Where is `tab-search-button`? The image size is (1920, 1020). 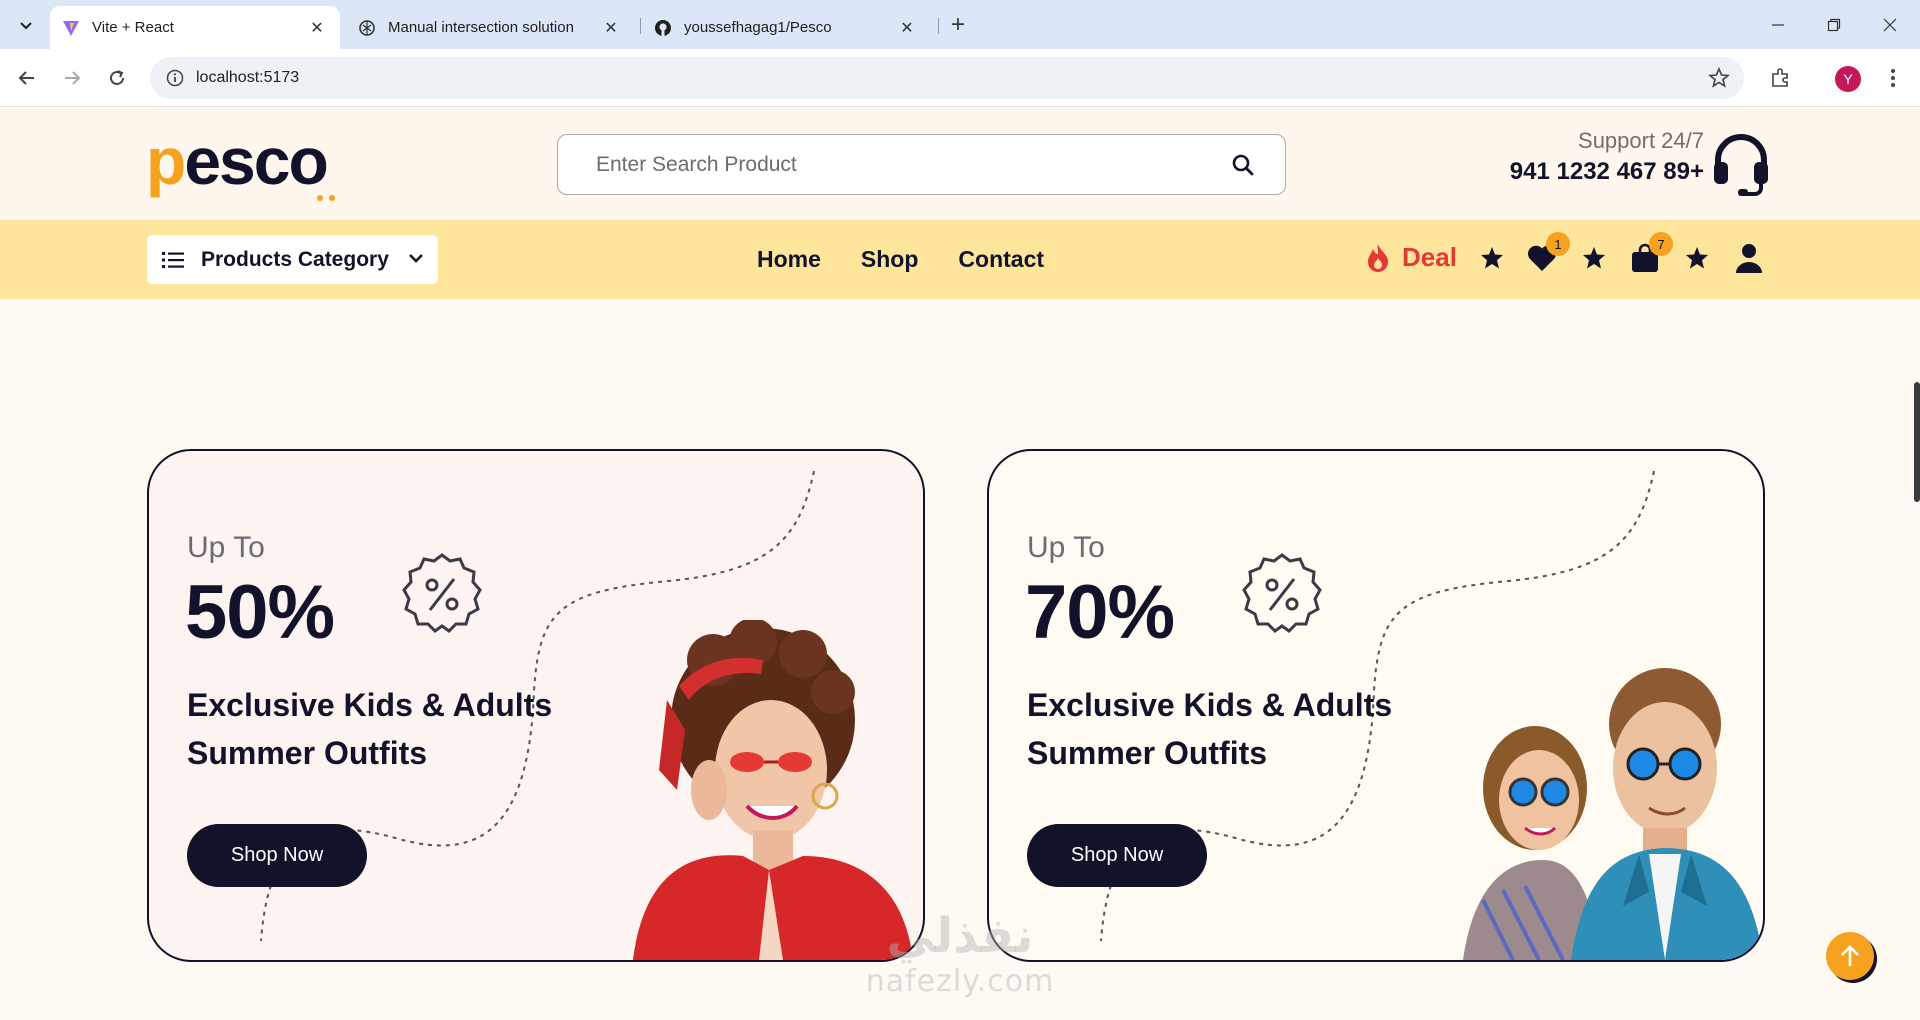 tab-search-button is located at coordinates (26, 25).